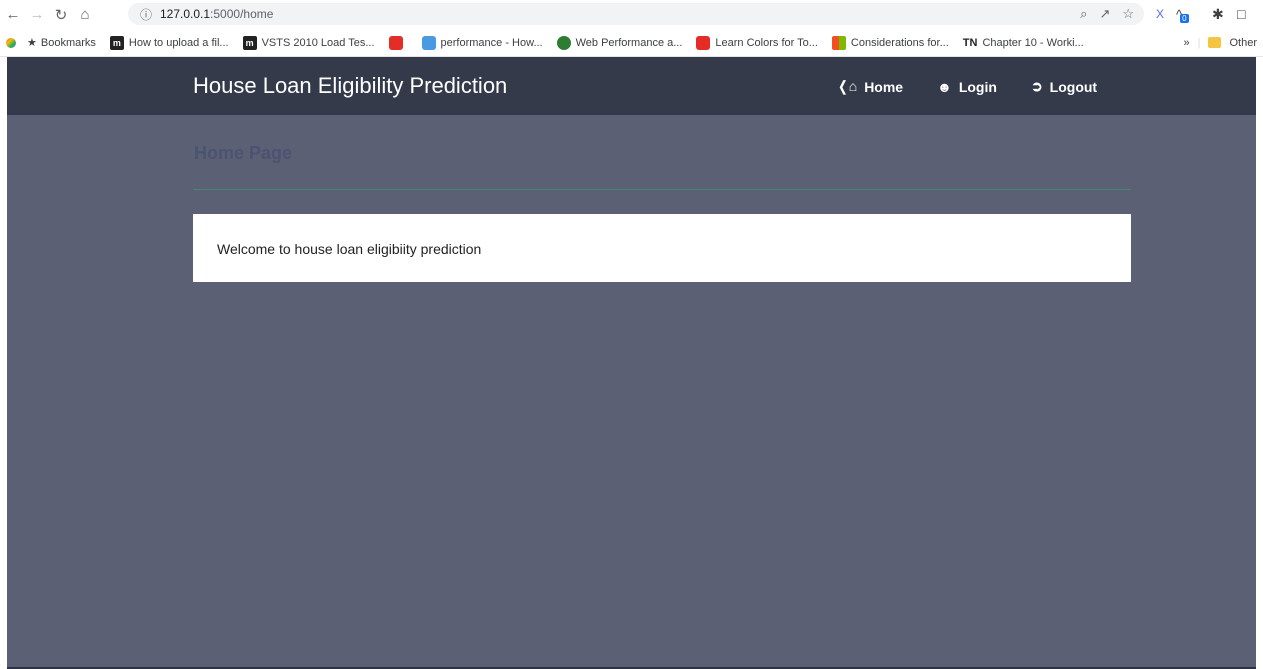  Describe the element at coordinates (1073, 86) in the screenshot. I see `nav-logout-label: Logout` at that location.